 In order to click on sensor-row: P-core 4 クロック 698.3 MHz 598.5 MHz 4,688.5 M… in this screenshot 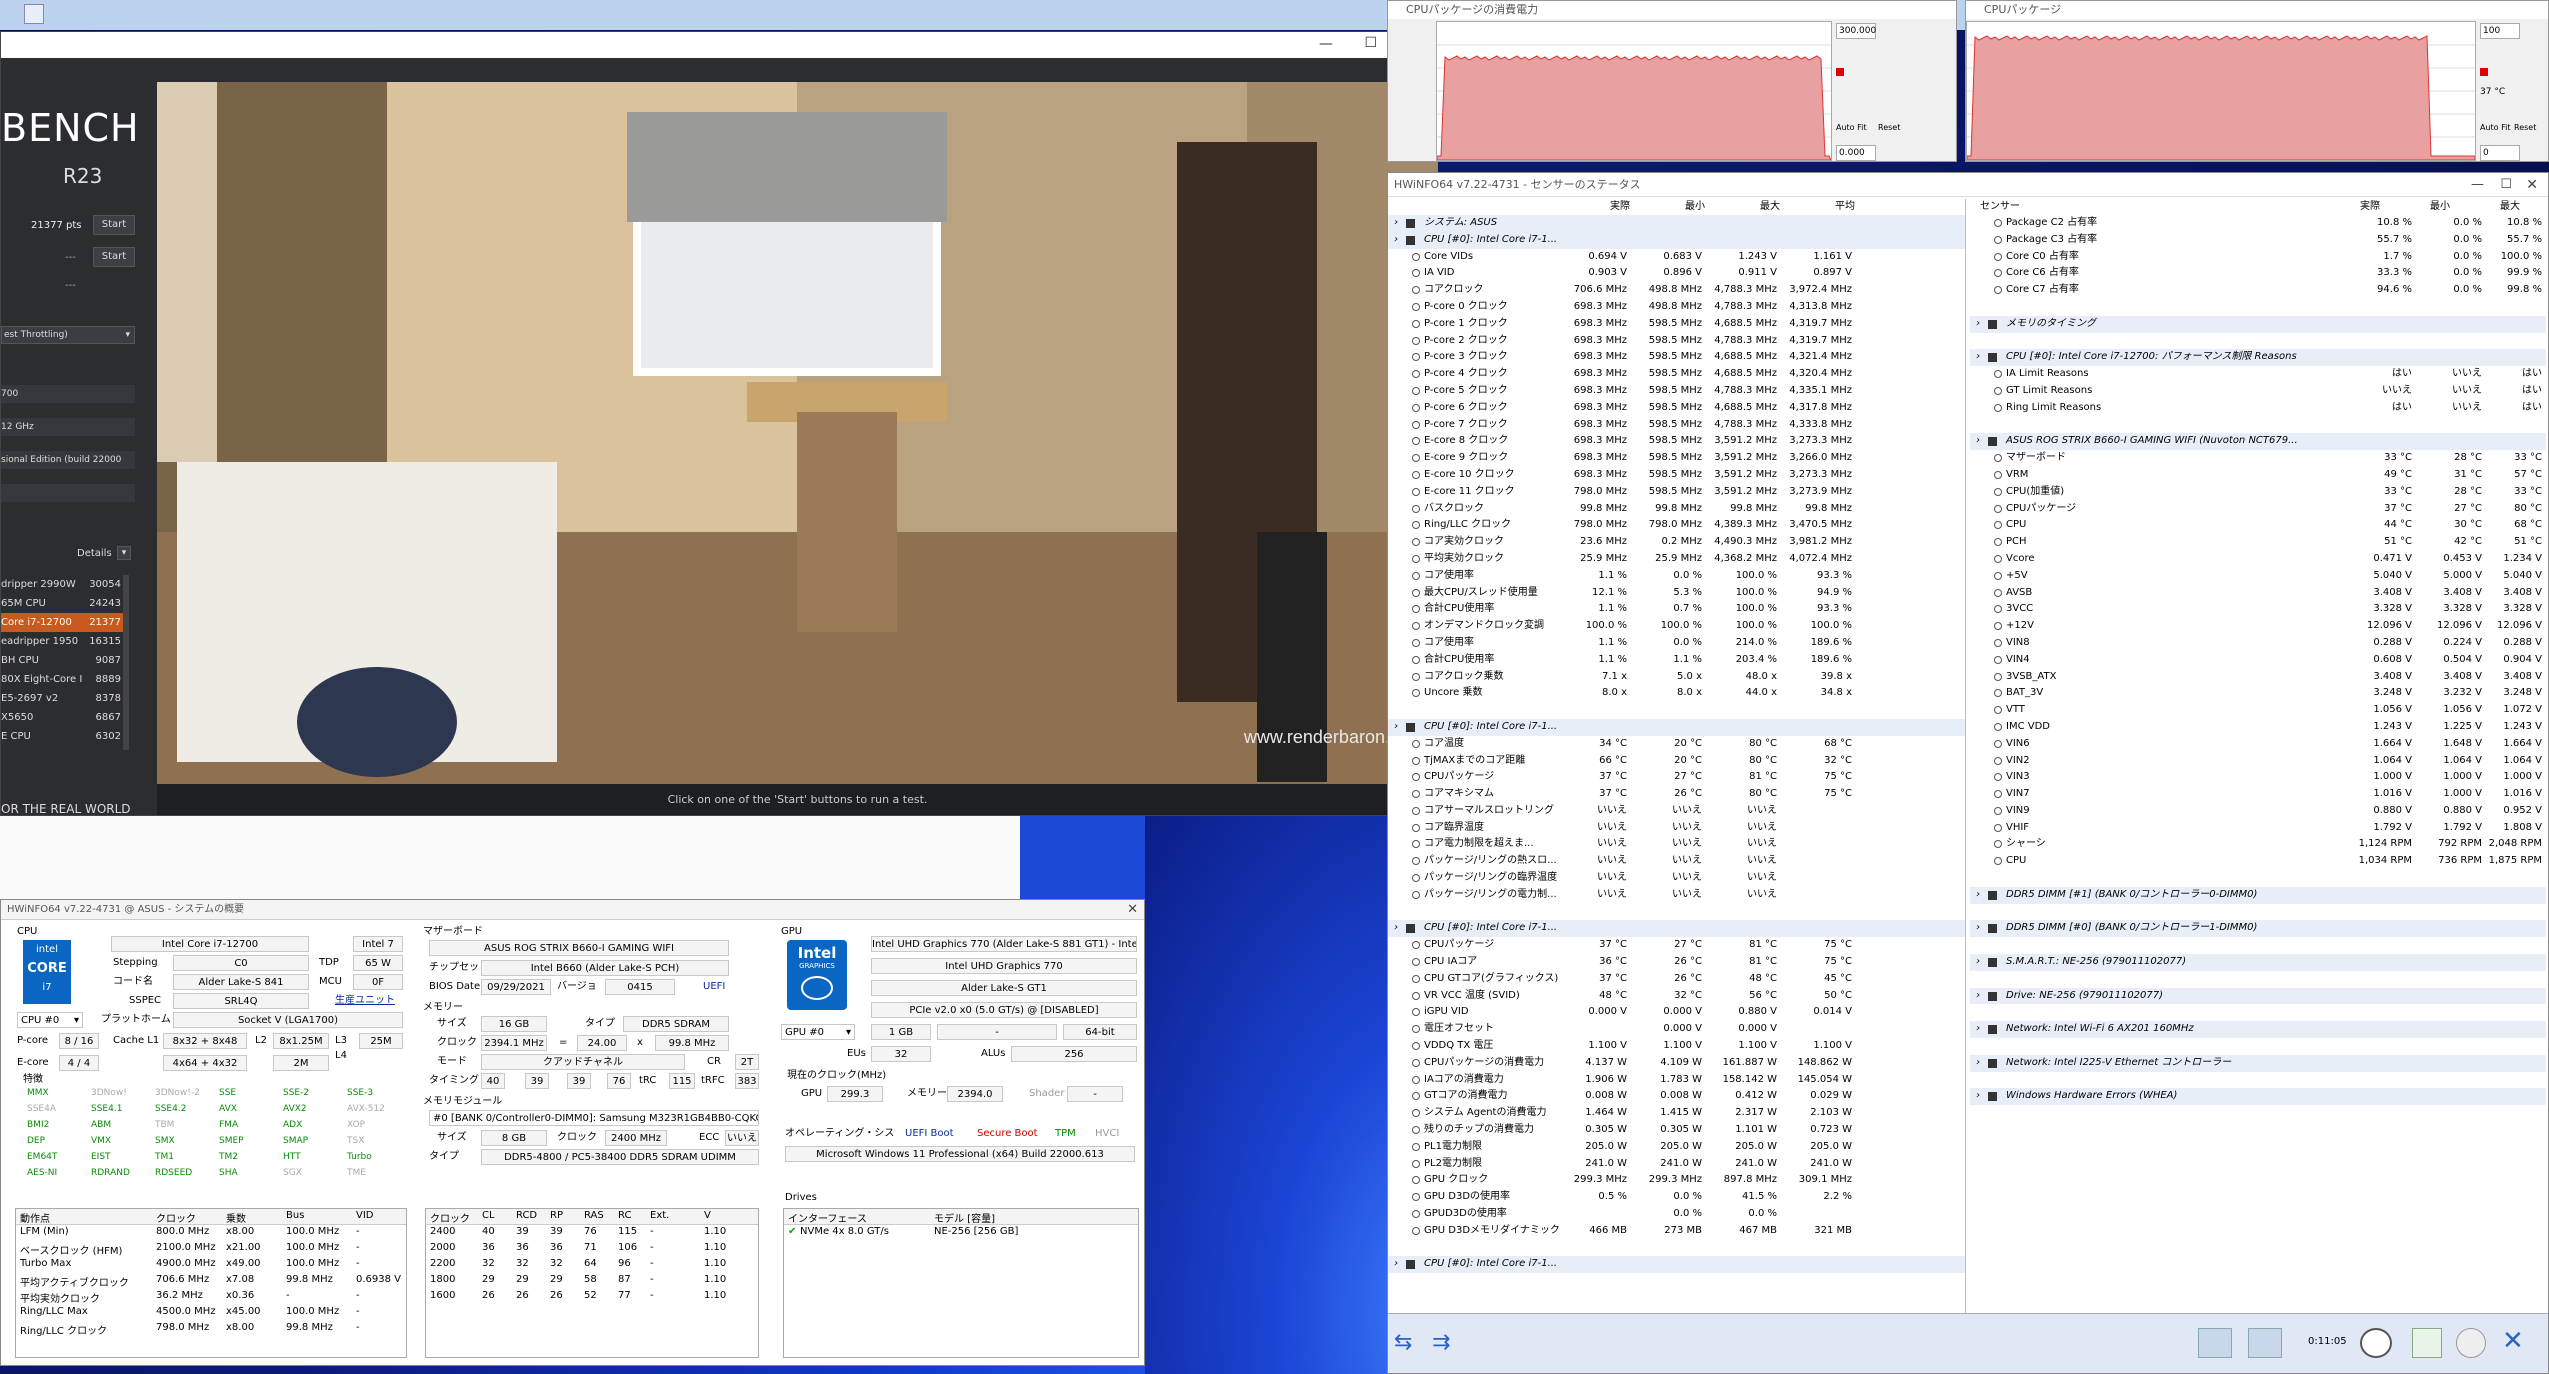, I will do `click(1676, 374)`.